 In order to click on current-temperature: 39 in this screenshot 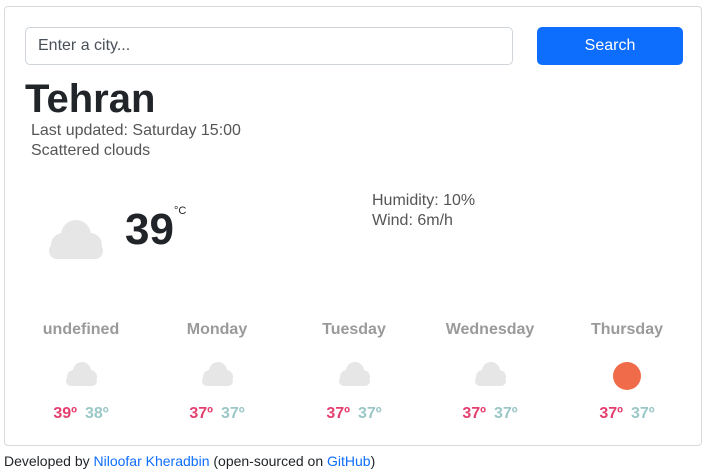, I will do `click(149, 229)`.